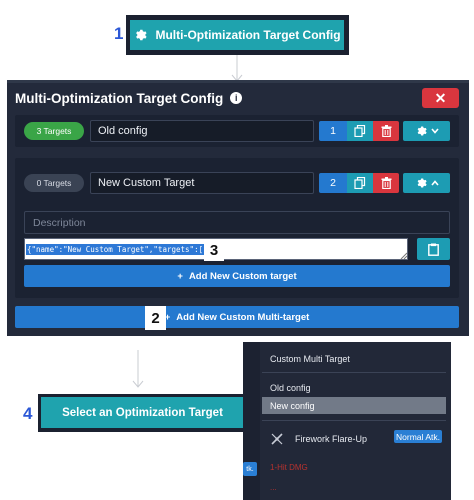 The height and width of the screenshot is (500, 474). I want to click on normal-attack-badge: Normal Atk., so click(418, 436).